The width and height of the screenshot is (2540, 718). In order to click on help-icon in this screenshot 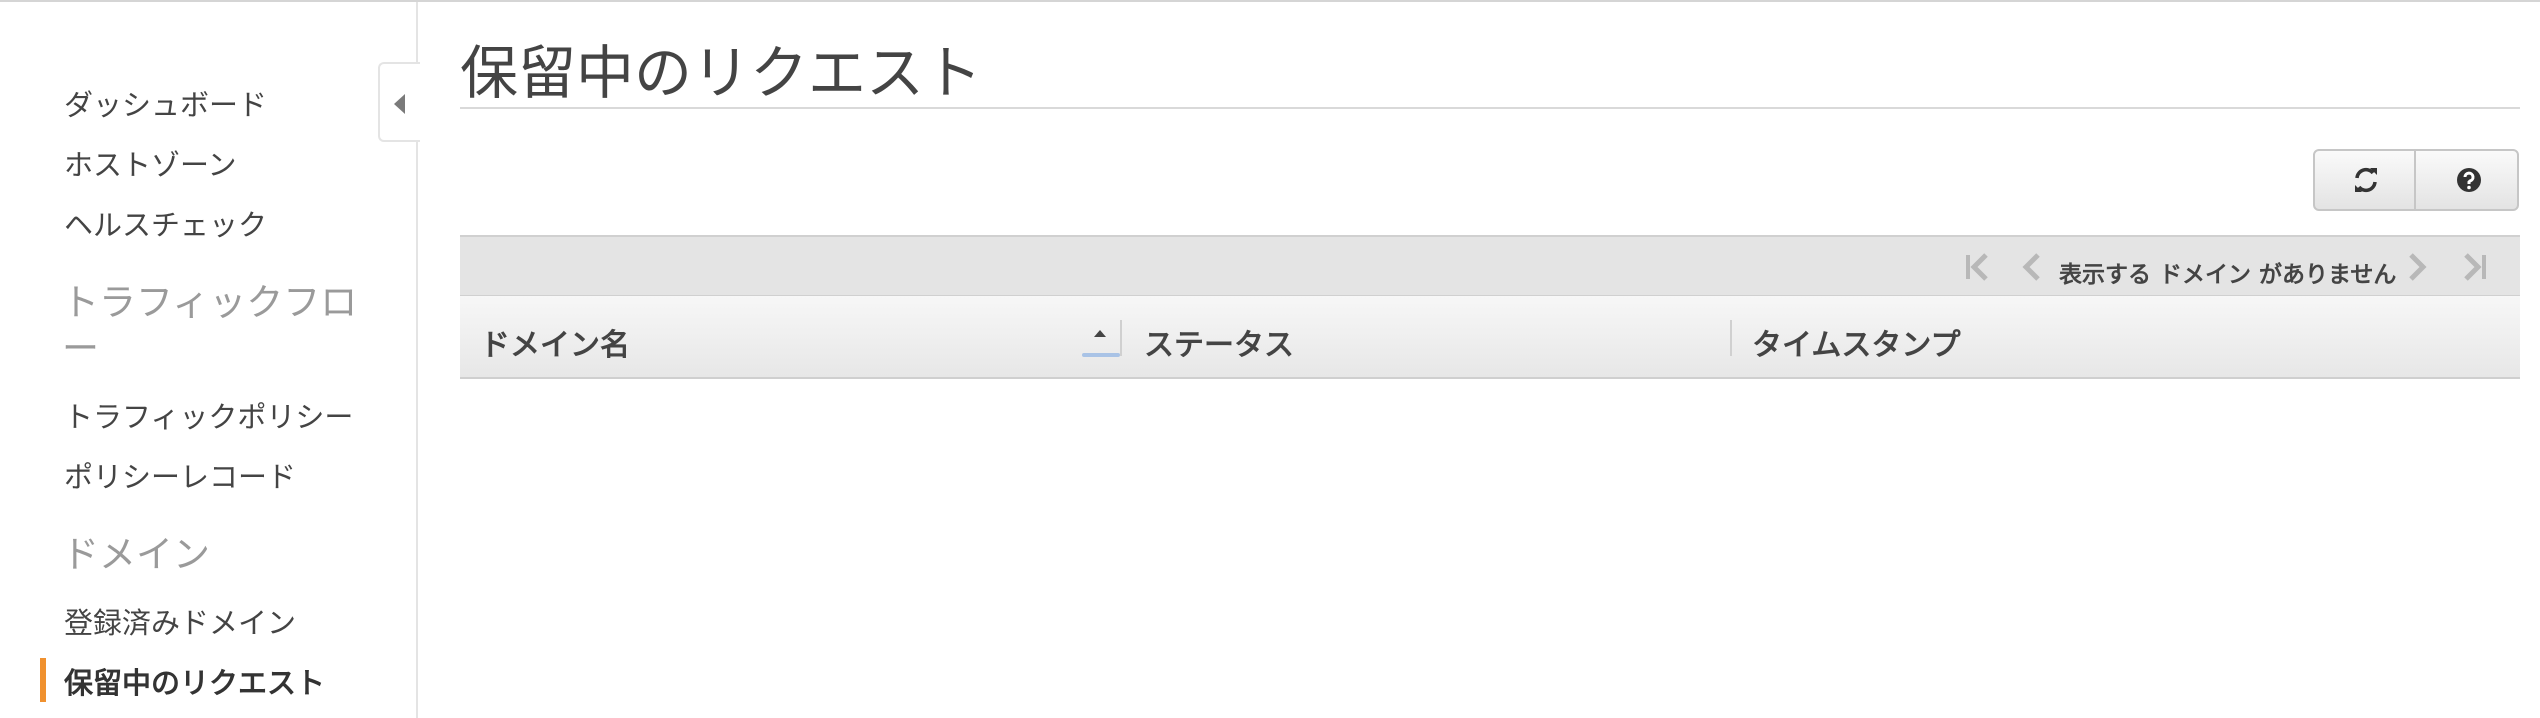, I will do `click(2469, 180)`.